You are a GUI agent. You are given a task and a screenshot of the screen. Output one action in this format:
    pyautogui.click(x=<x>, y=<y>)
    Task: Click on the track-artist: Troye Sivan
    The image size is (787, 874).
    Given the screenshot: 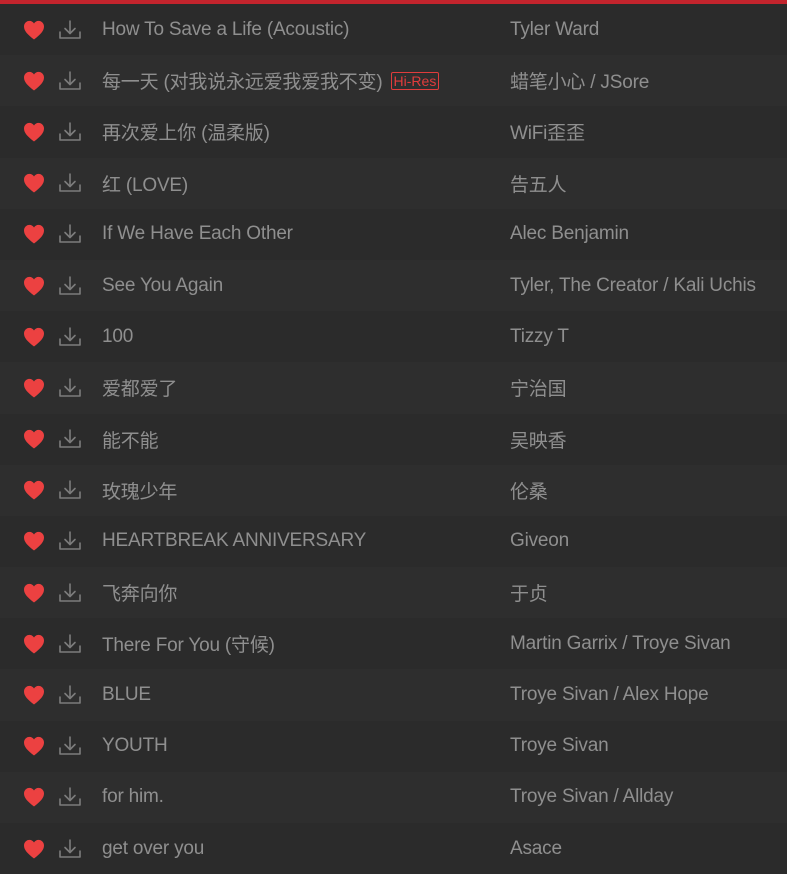 What is the action you would take?
    pyautogui.click(x=559, y=746)
    